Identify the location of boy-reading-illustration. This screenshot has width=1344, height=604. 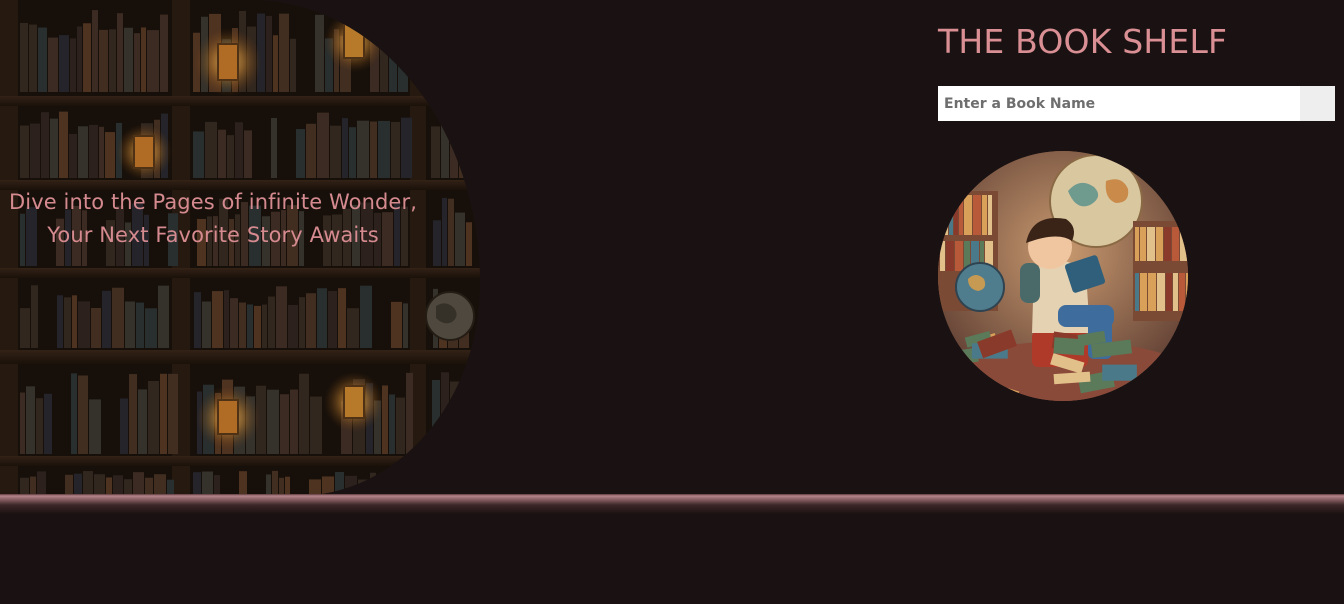
(1063, 276).